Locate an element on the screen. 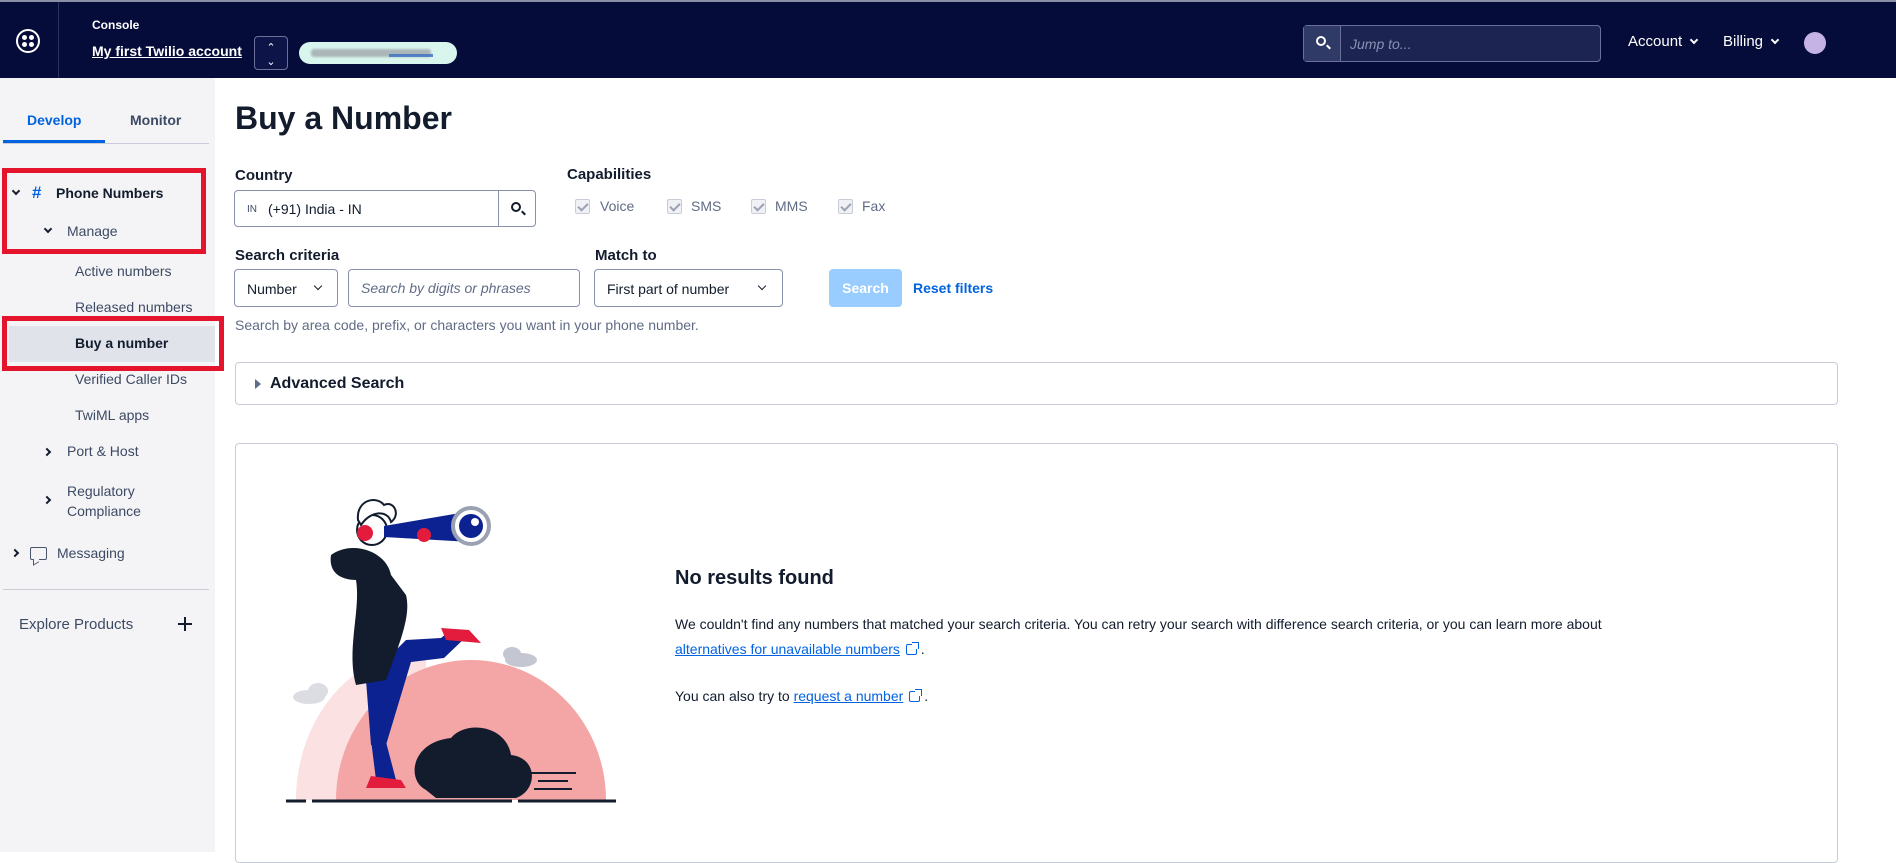 Image resolution: width=1896 pixels, height=863 pixels. alternatives-period: . is located at coordinates (922, 649).